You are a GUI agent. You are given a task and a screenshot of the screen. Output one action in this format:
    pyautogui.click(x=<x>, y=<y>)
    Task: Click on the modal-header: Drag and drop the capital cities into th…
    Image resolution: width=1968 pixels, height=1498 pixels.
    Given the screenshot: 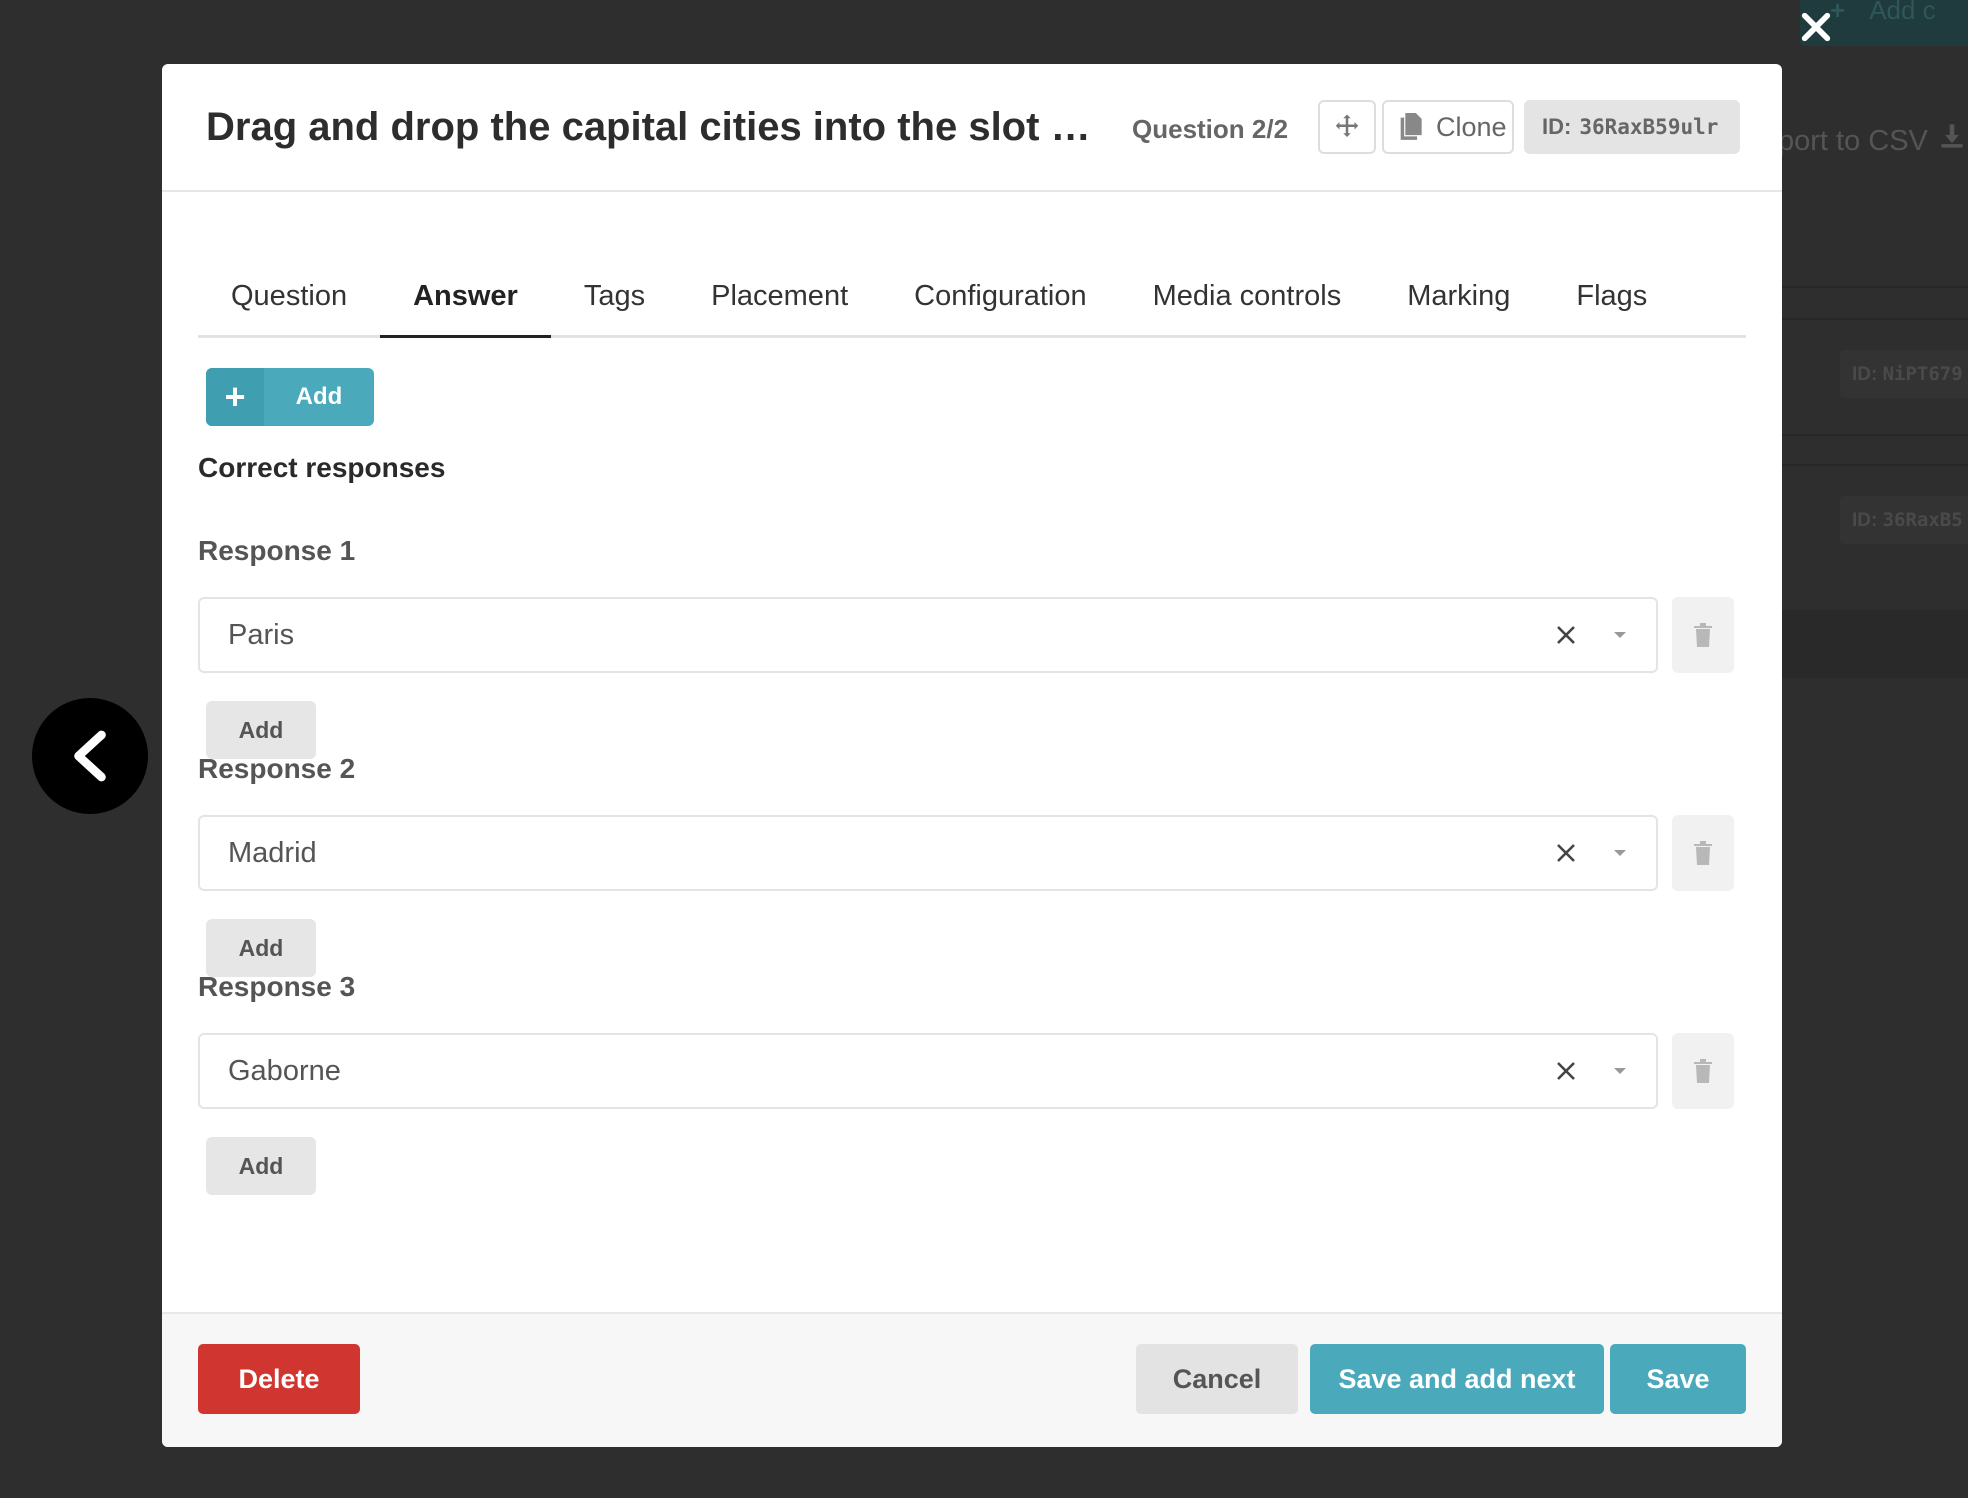 What is the action you would take?
    pyautogui.click(x=972, y=128)
    